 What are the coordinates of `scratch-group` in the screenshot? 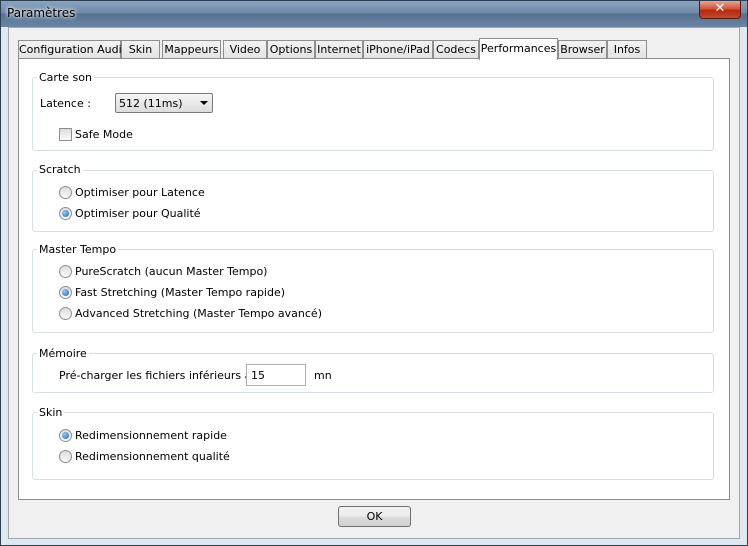 It's located at (373, 201).